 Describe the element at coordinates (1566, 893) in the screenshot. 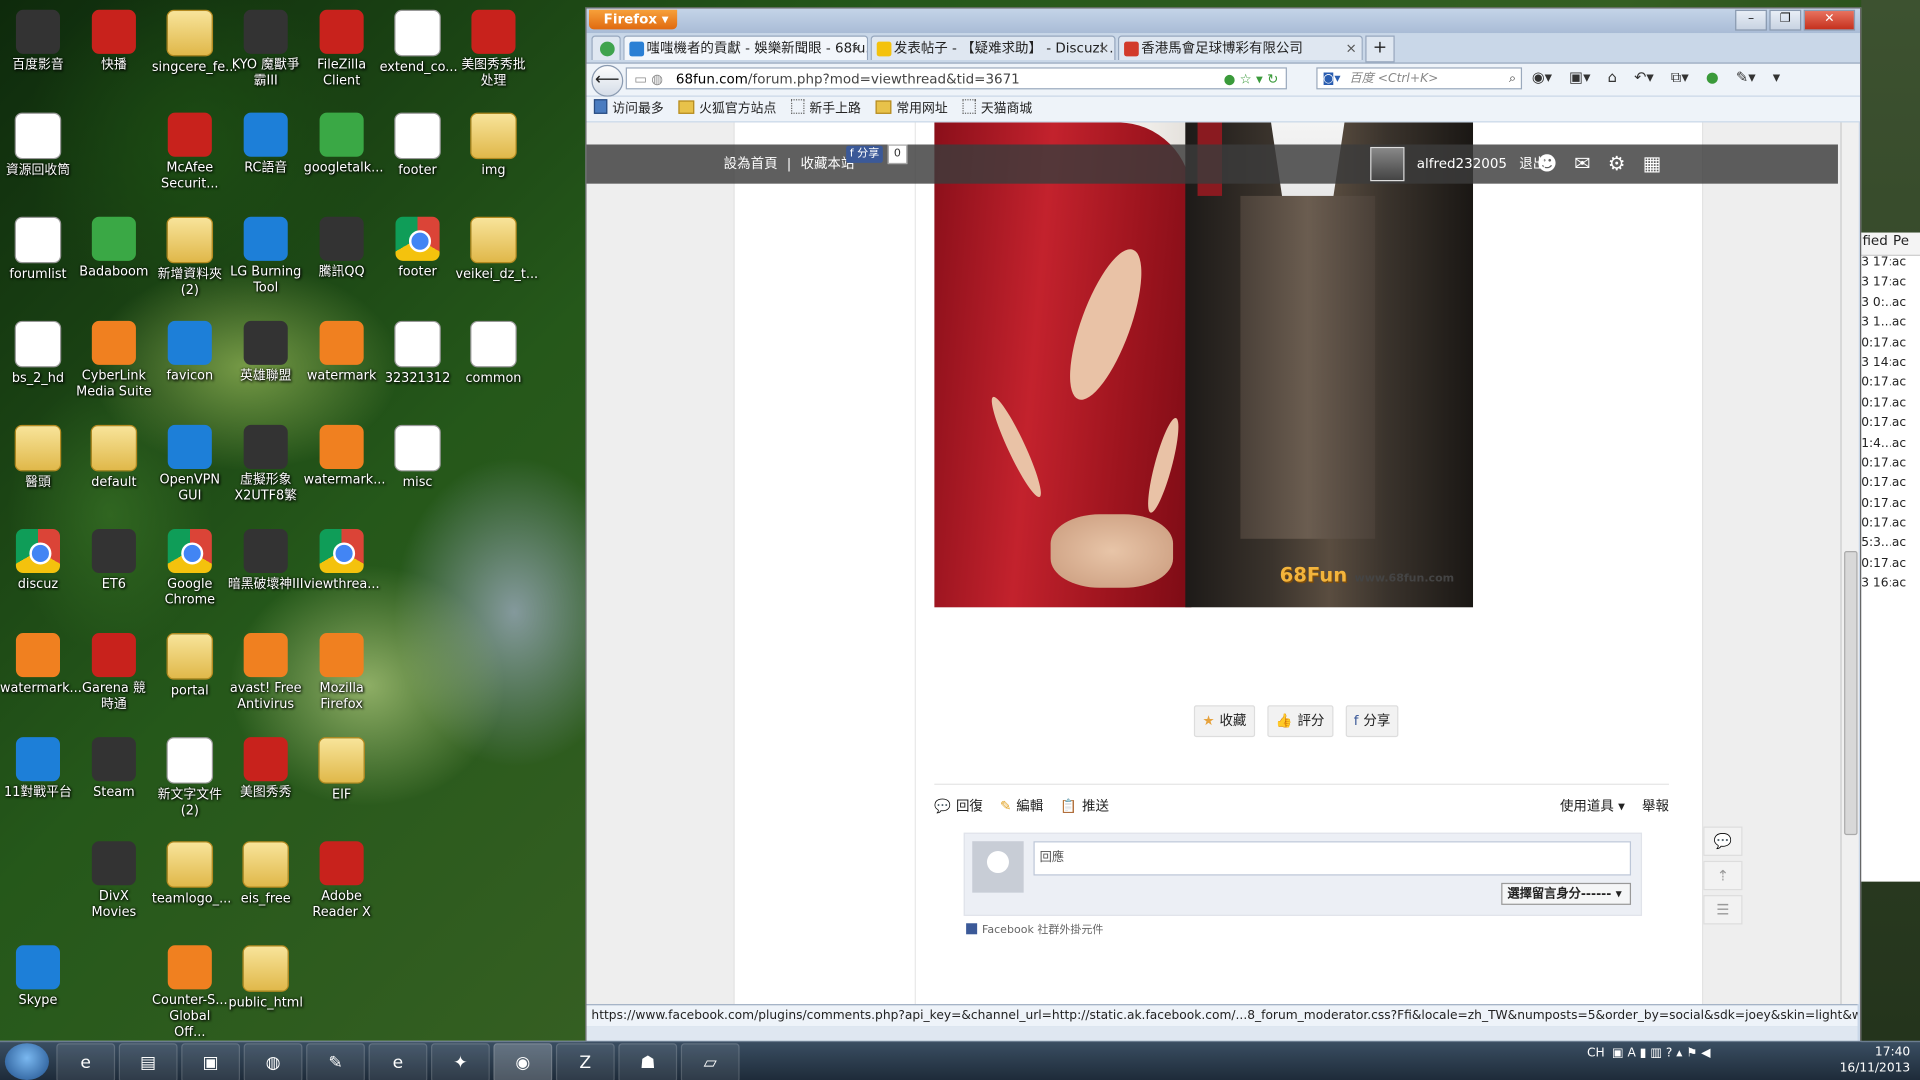

I see `fb-identity-select: 選擇留言身分------ ▾` at that location.